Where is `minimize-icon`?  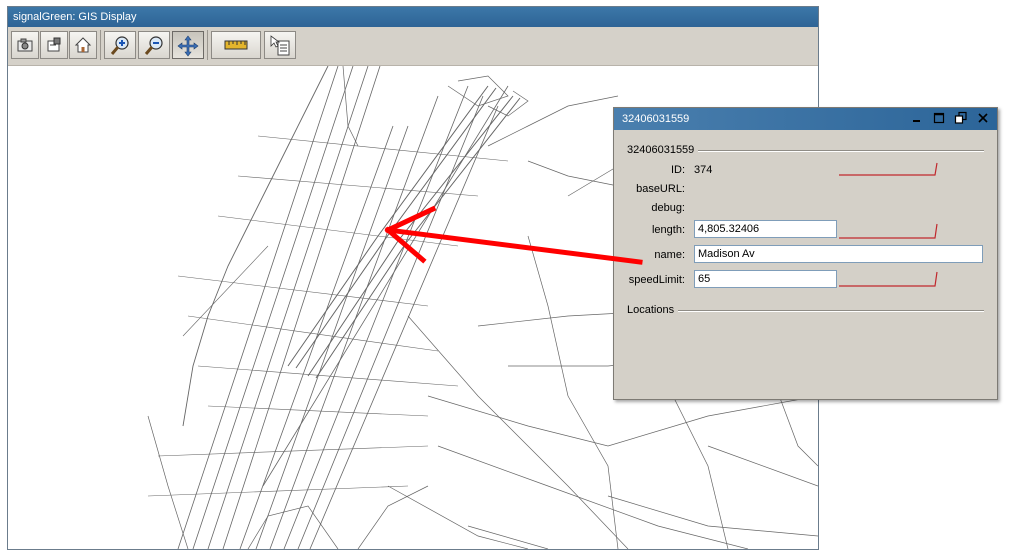
minimize-icon is located at coordinates (917, 118).